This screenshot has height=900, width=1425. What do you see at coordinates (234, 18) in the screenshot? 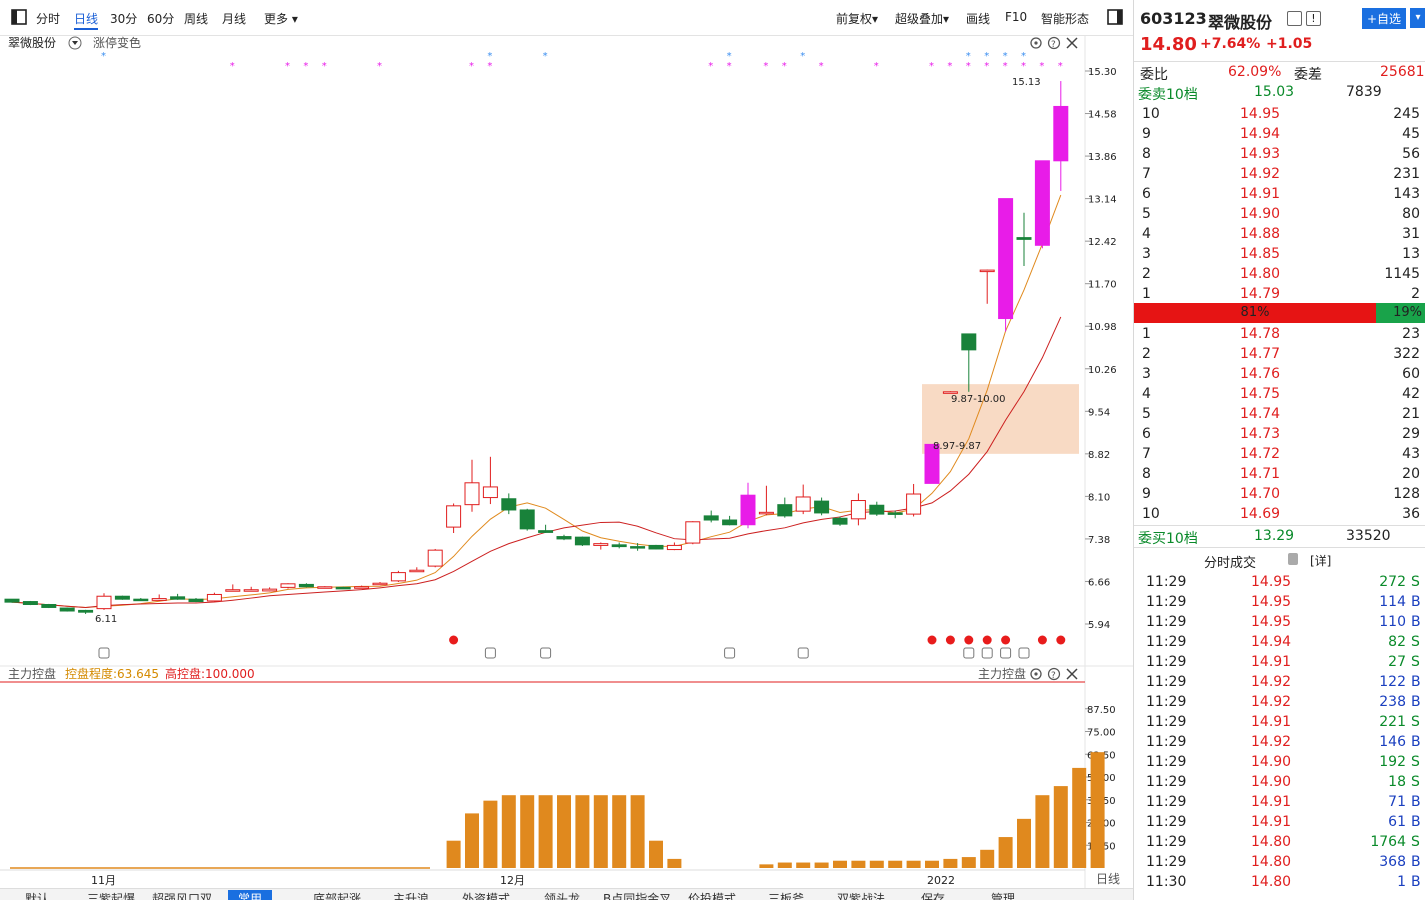
I see `tab-monthly: 月线` at bounding box center [234, 18].